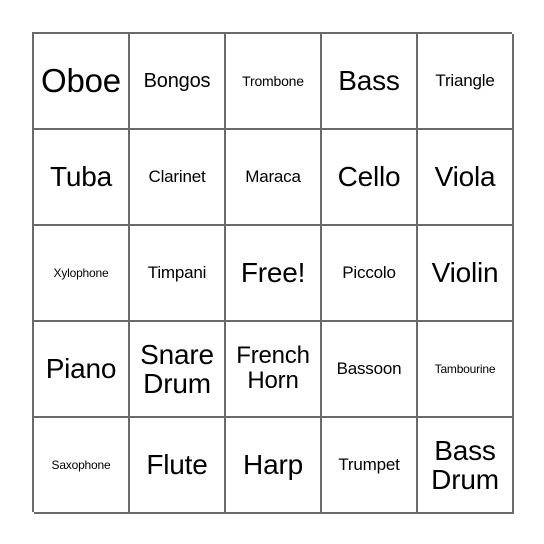 The width and height of the screenshot is (544, 544). I want to click on bingo-cell-label: Piano, so click(81, 369).